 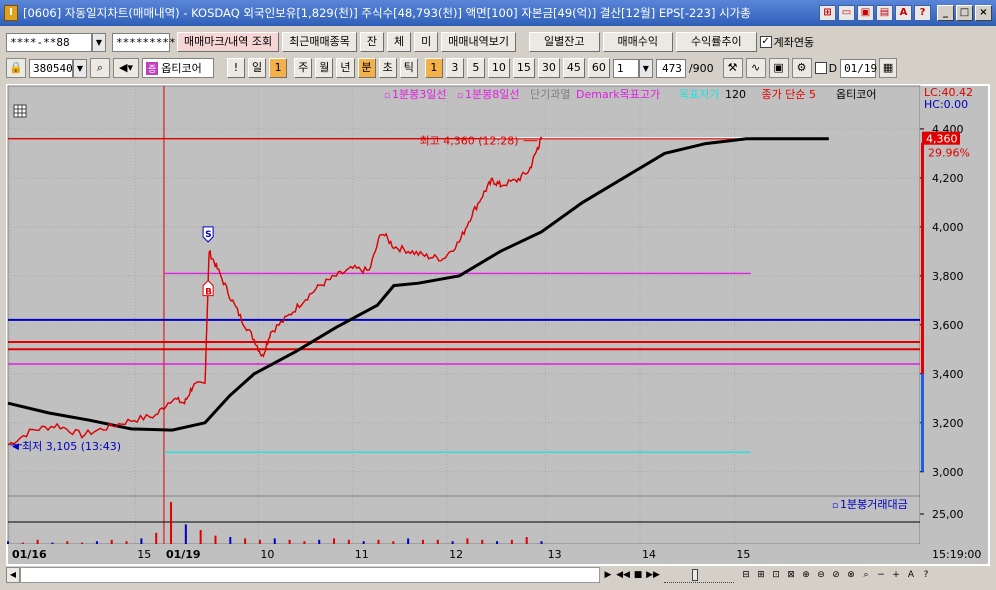 I want to click on account-select: ****-**88, so click(x=49, y=42).